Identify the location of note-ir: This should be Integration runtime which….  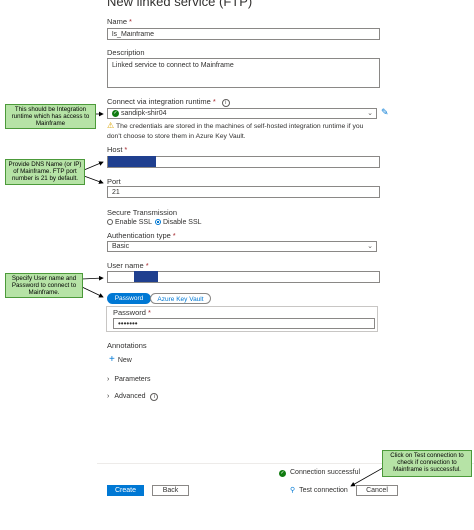
(50, 116).